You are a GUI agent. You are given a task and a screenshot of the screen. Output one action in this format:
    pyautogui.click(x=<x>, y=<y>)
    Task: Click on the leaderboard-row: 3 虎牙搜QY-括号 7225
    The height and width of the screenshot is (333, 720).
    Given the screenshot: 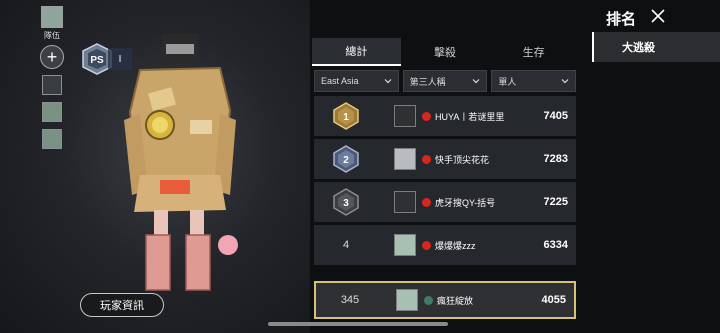 What is the action you would take?
    pyautogui.click(x=445, y=202)
    